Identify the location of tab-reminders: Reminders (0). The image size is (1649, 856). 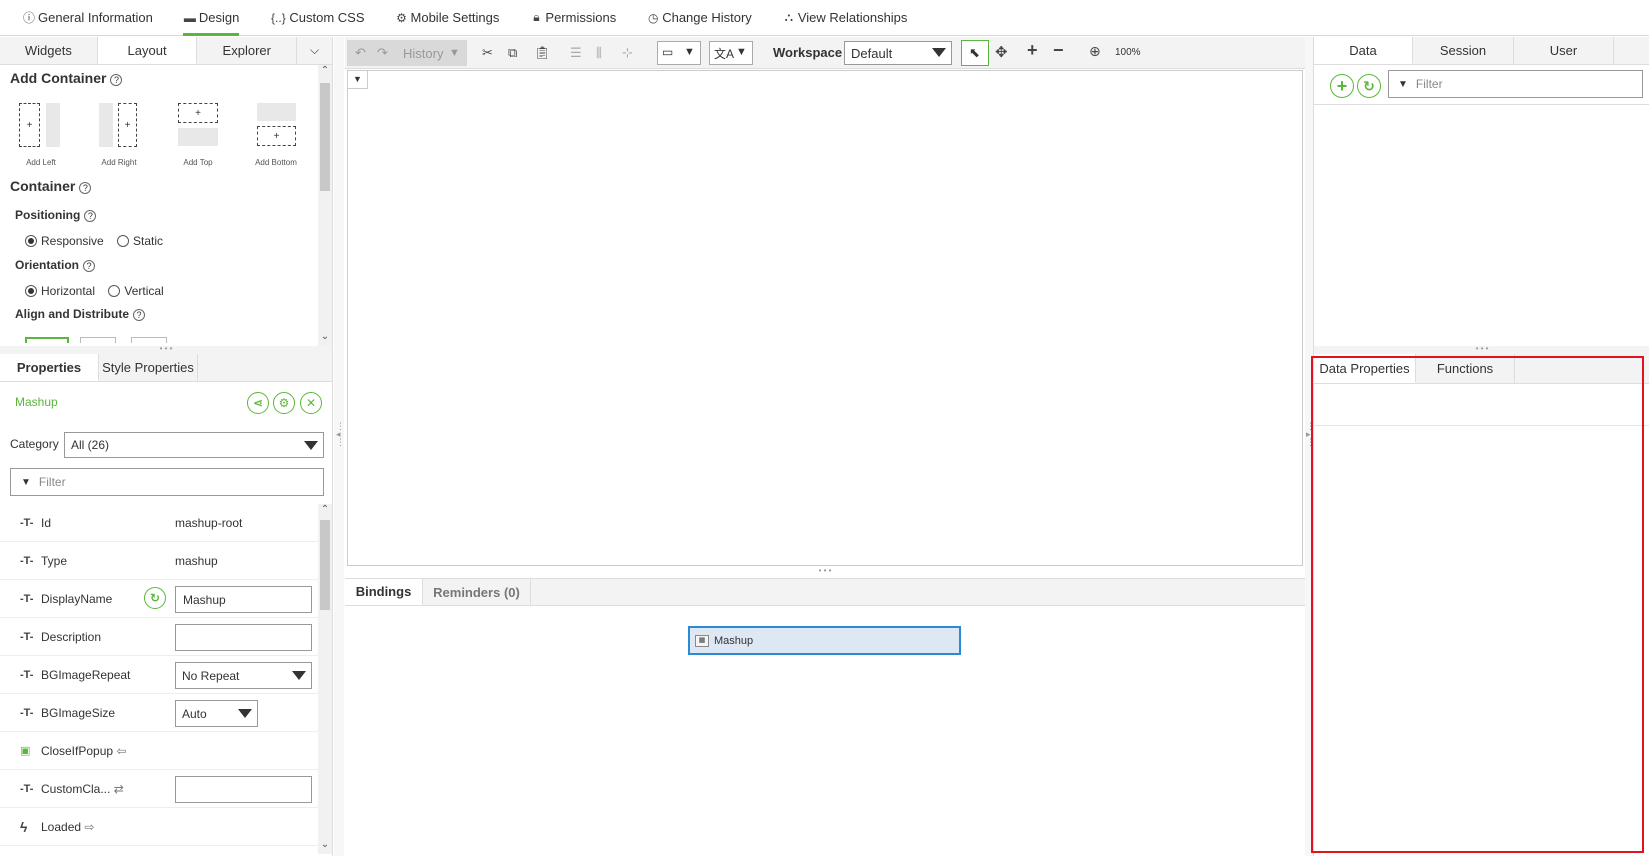
(477, 592).